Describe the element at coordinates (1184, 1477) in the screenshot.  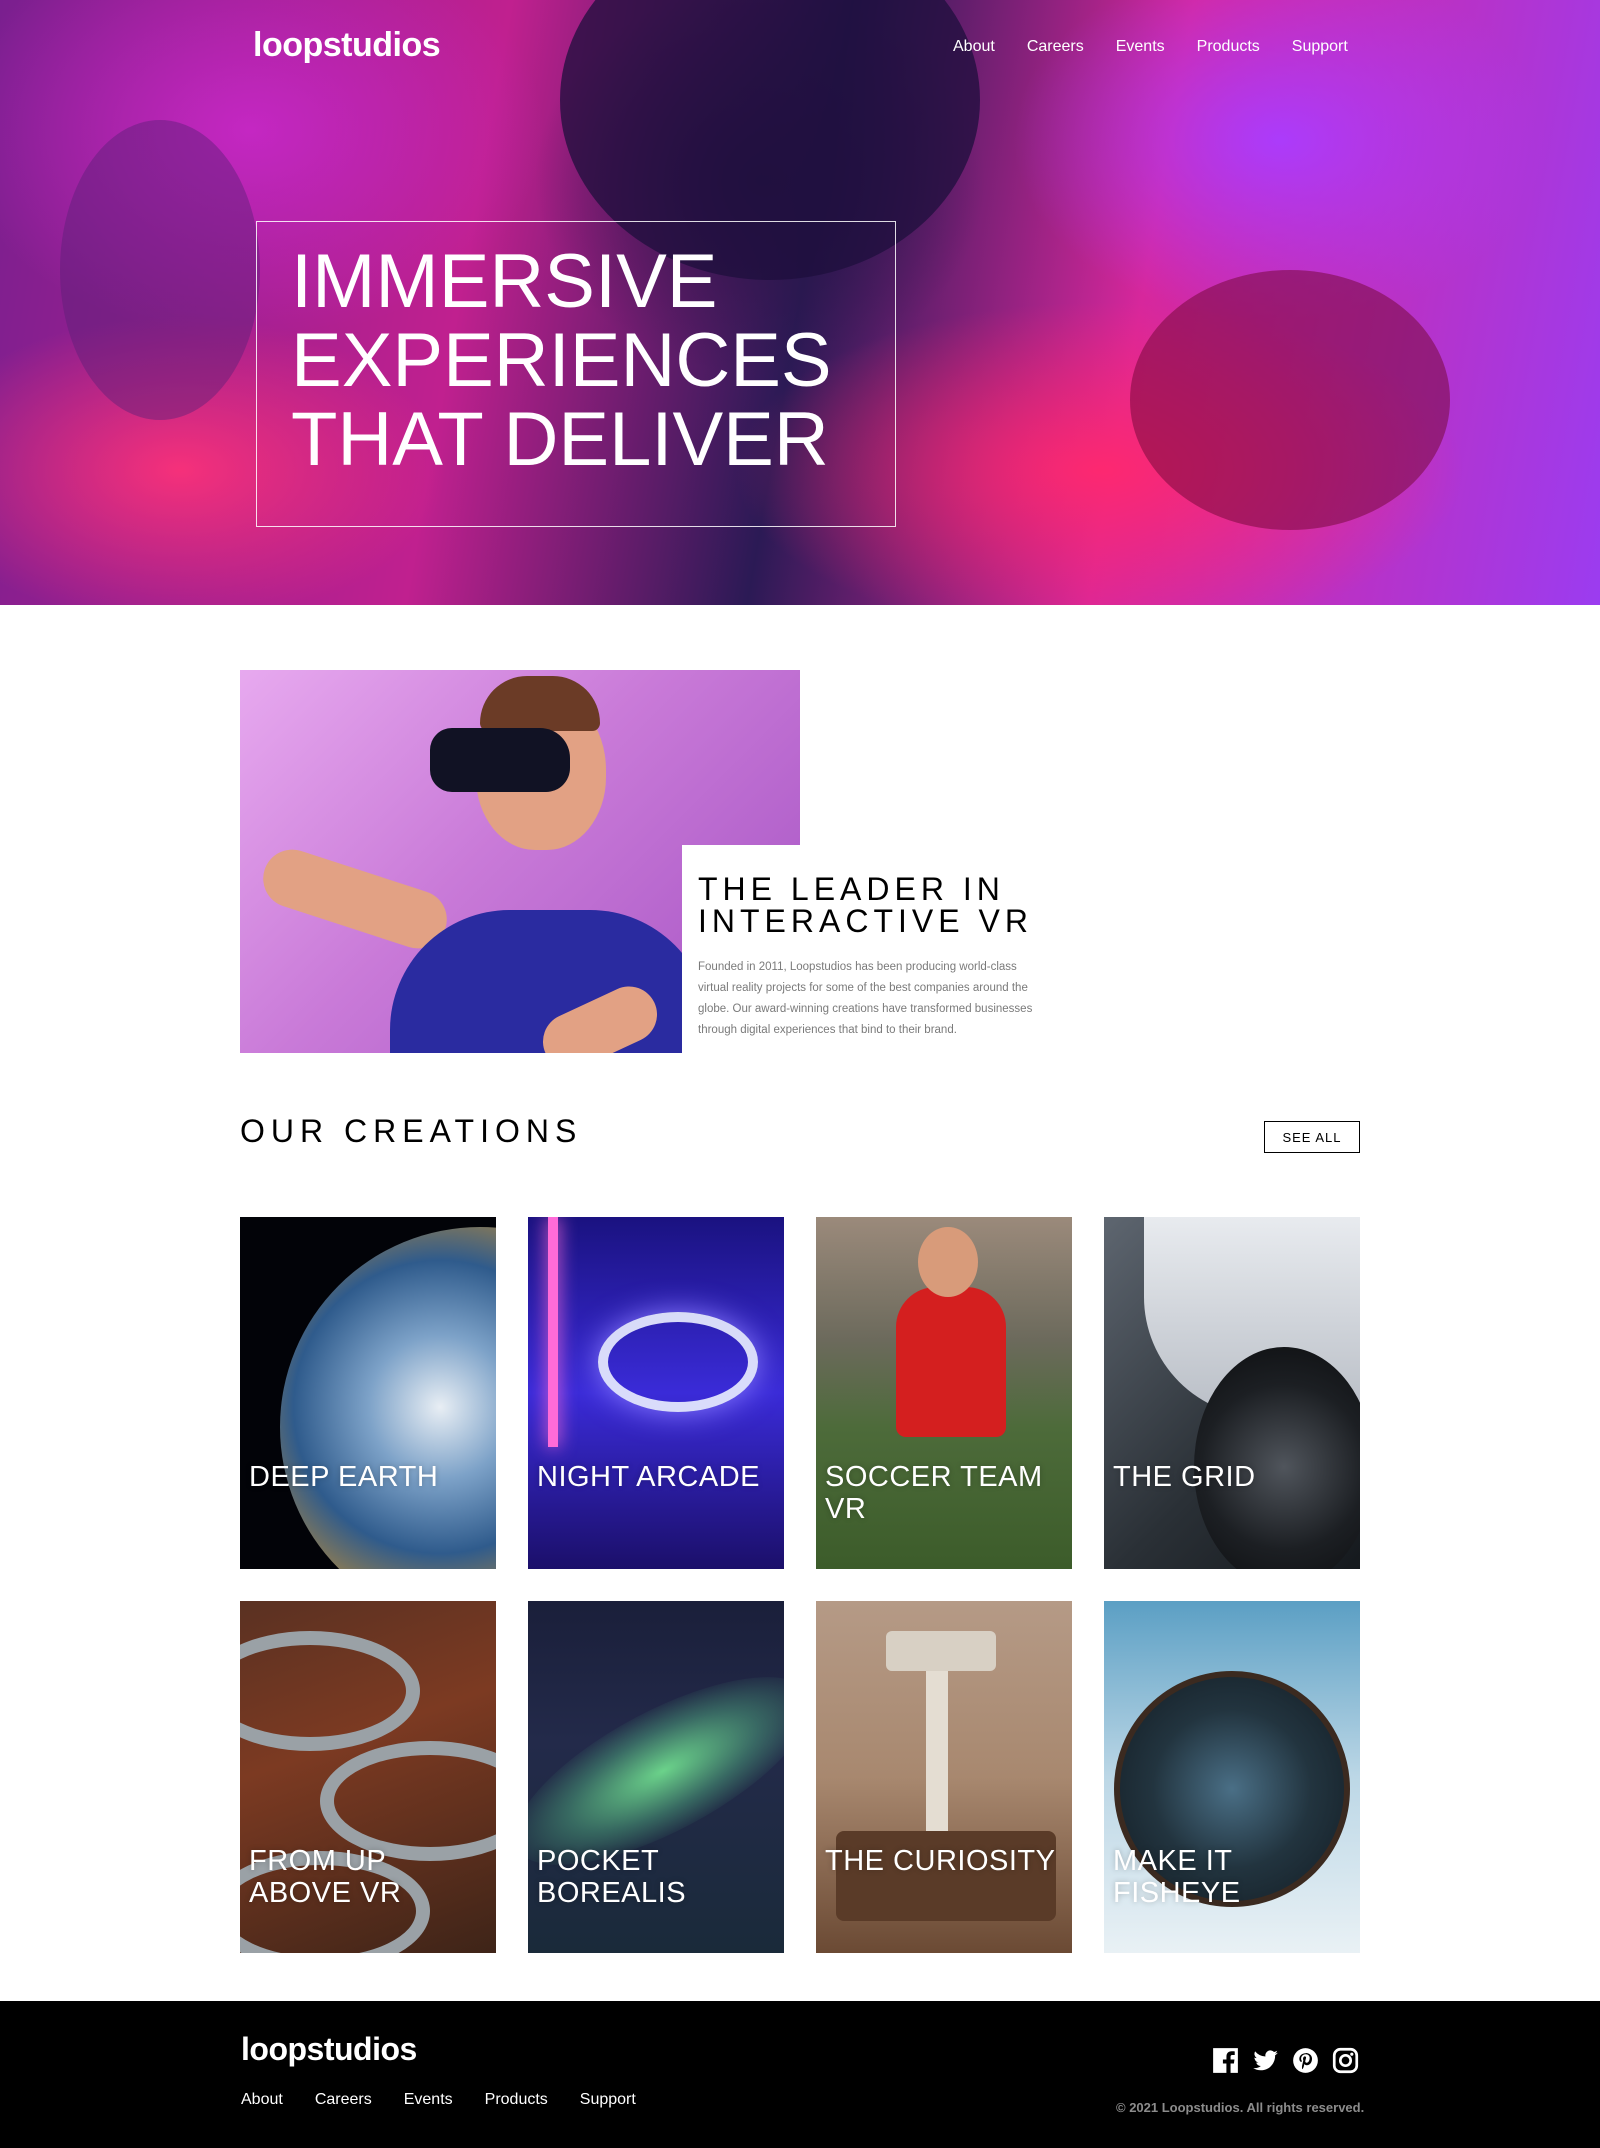
I see `creation-label: THE GRID` at that location.